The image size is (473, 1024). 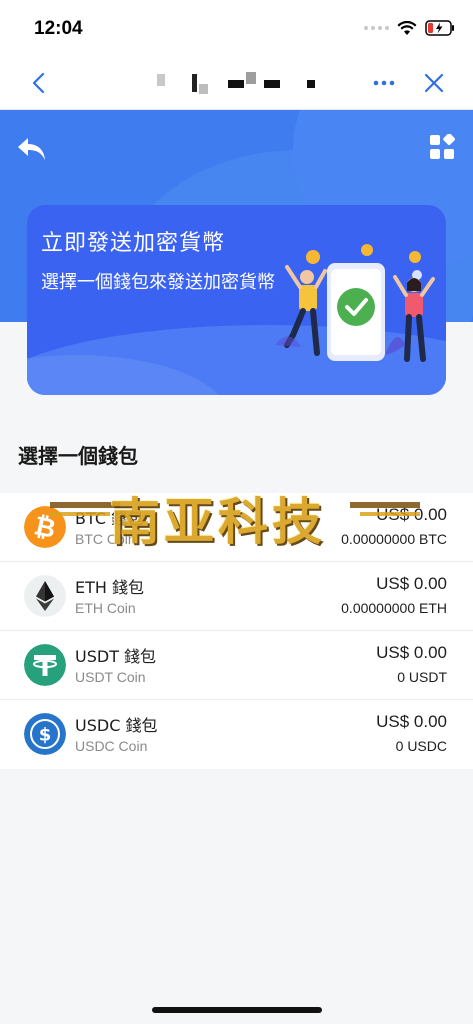 What do you see at coordinates (133, 243) in the screenshot?
I see `banner-title: 立即發送加密貨幣` at bounding box center [133, 243].